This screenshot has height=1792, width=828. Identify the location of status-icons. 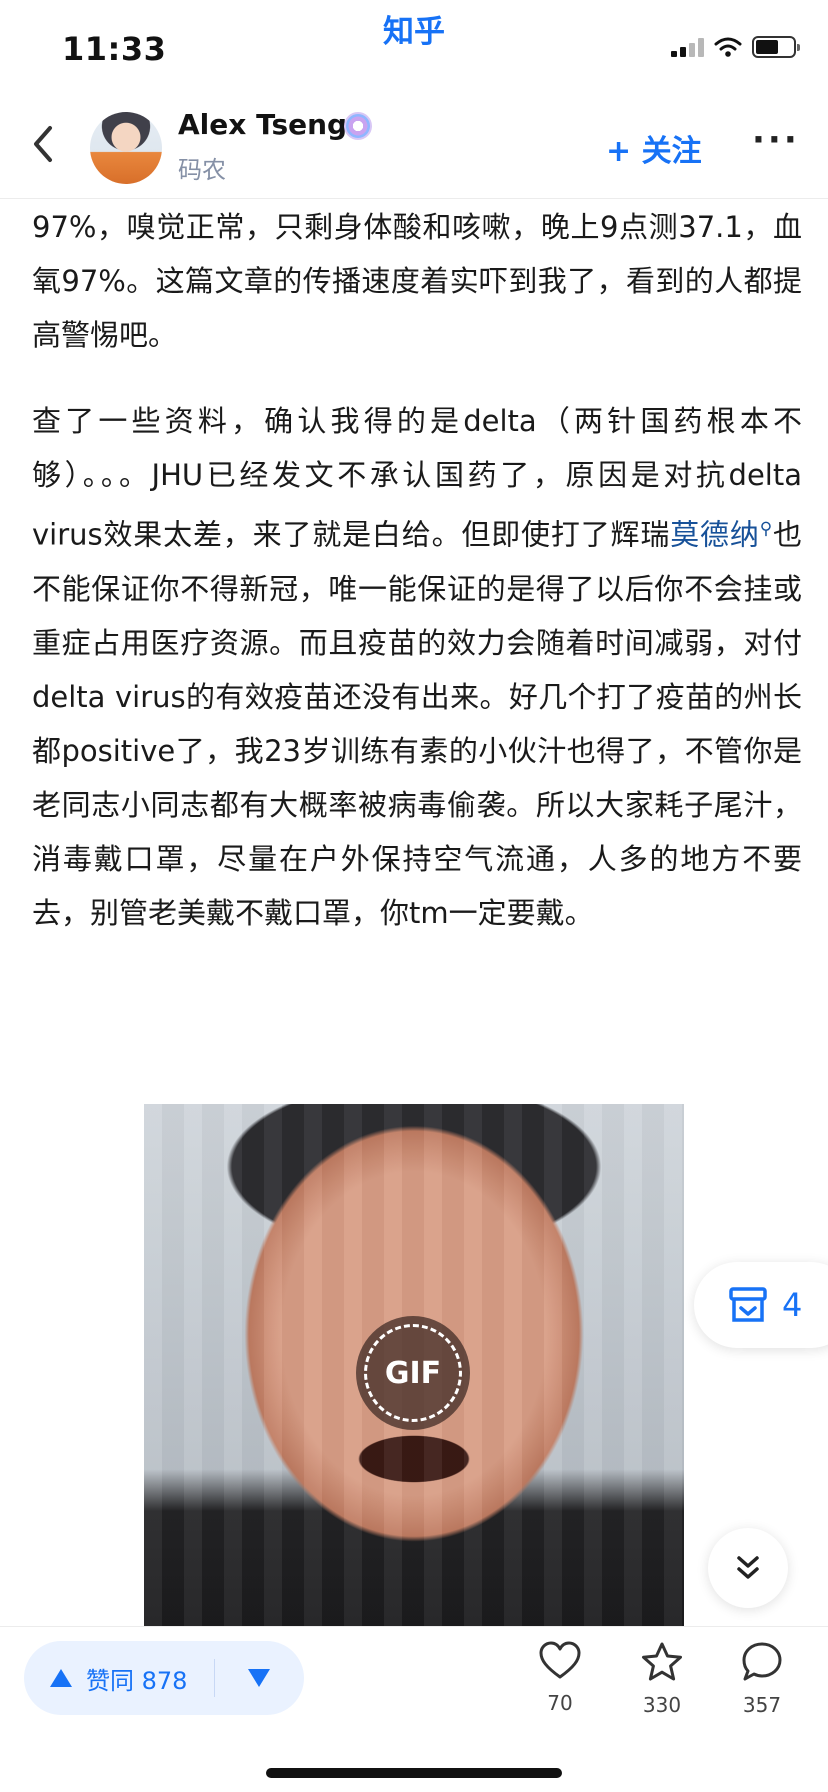
(735, 47).